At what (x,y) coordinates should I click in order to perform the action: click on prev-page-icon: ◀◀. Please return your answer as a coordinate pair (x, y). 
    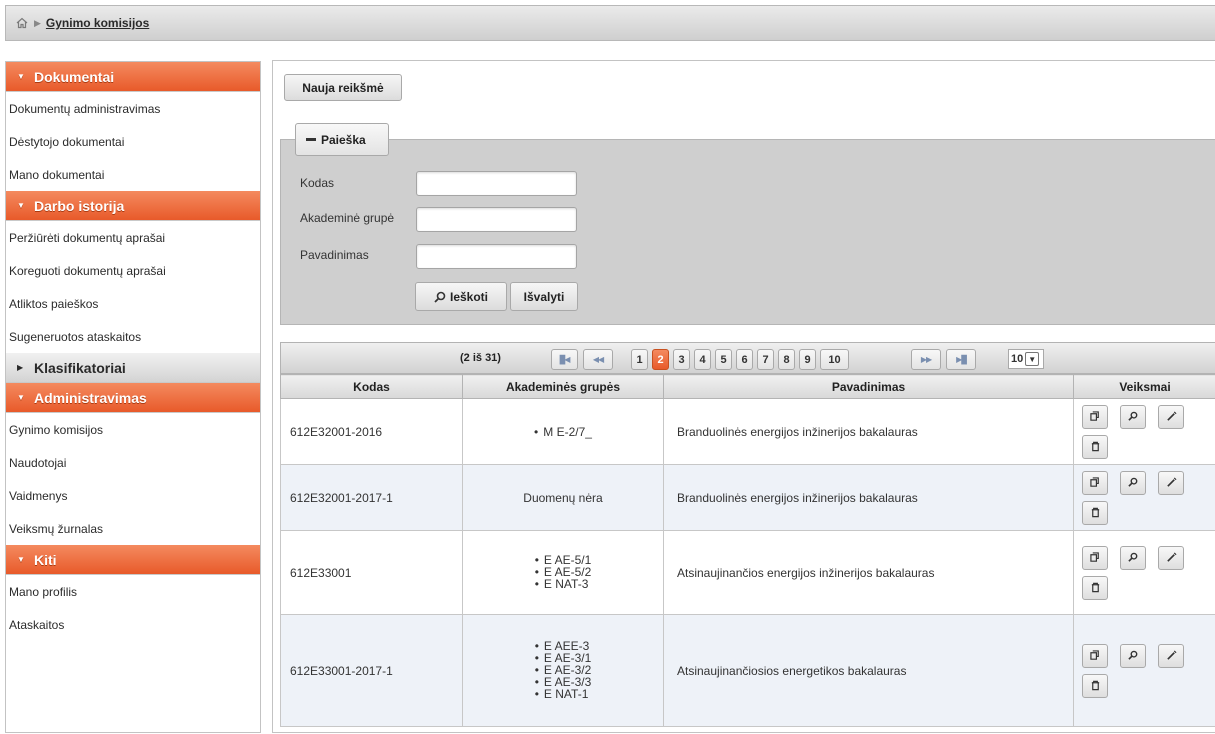
    Looking at the image, I should click on (598, 359).